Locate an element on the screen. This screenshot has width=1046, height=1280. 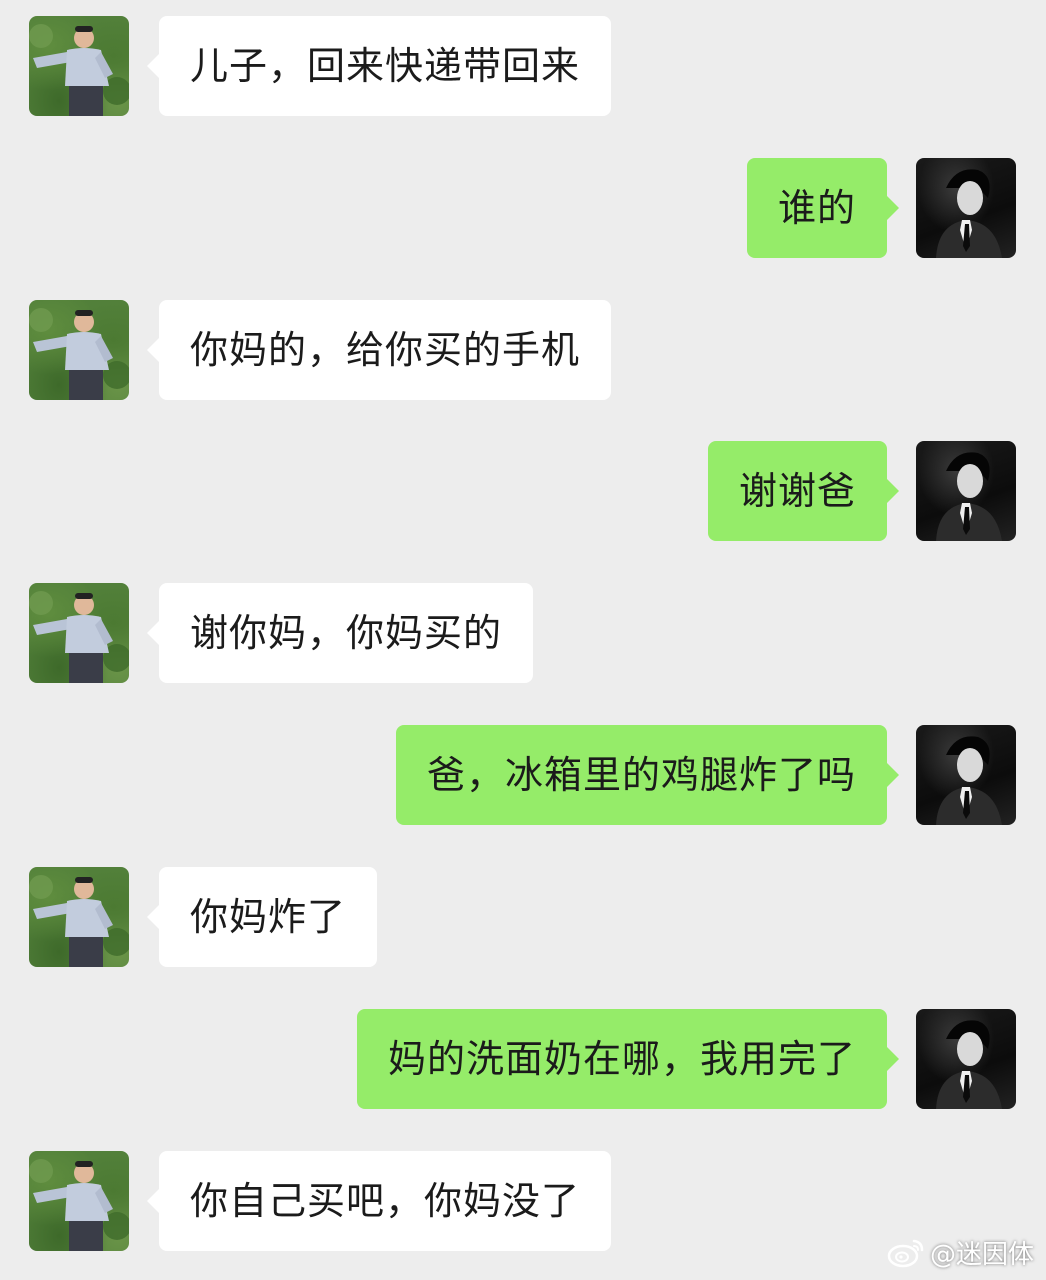
message-bubble: 你妈的，给你买的手机 is located at coordinates (379, 350).